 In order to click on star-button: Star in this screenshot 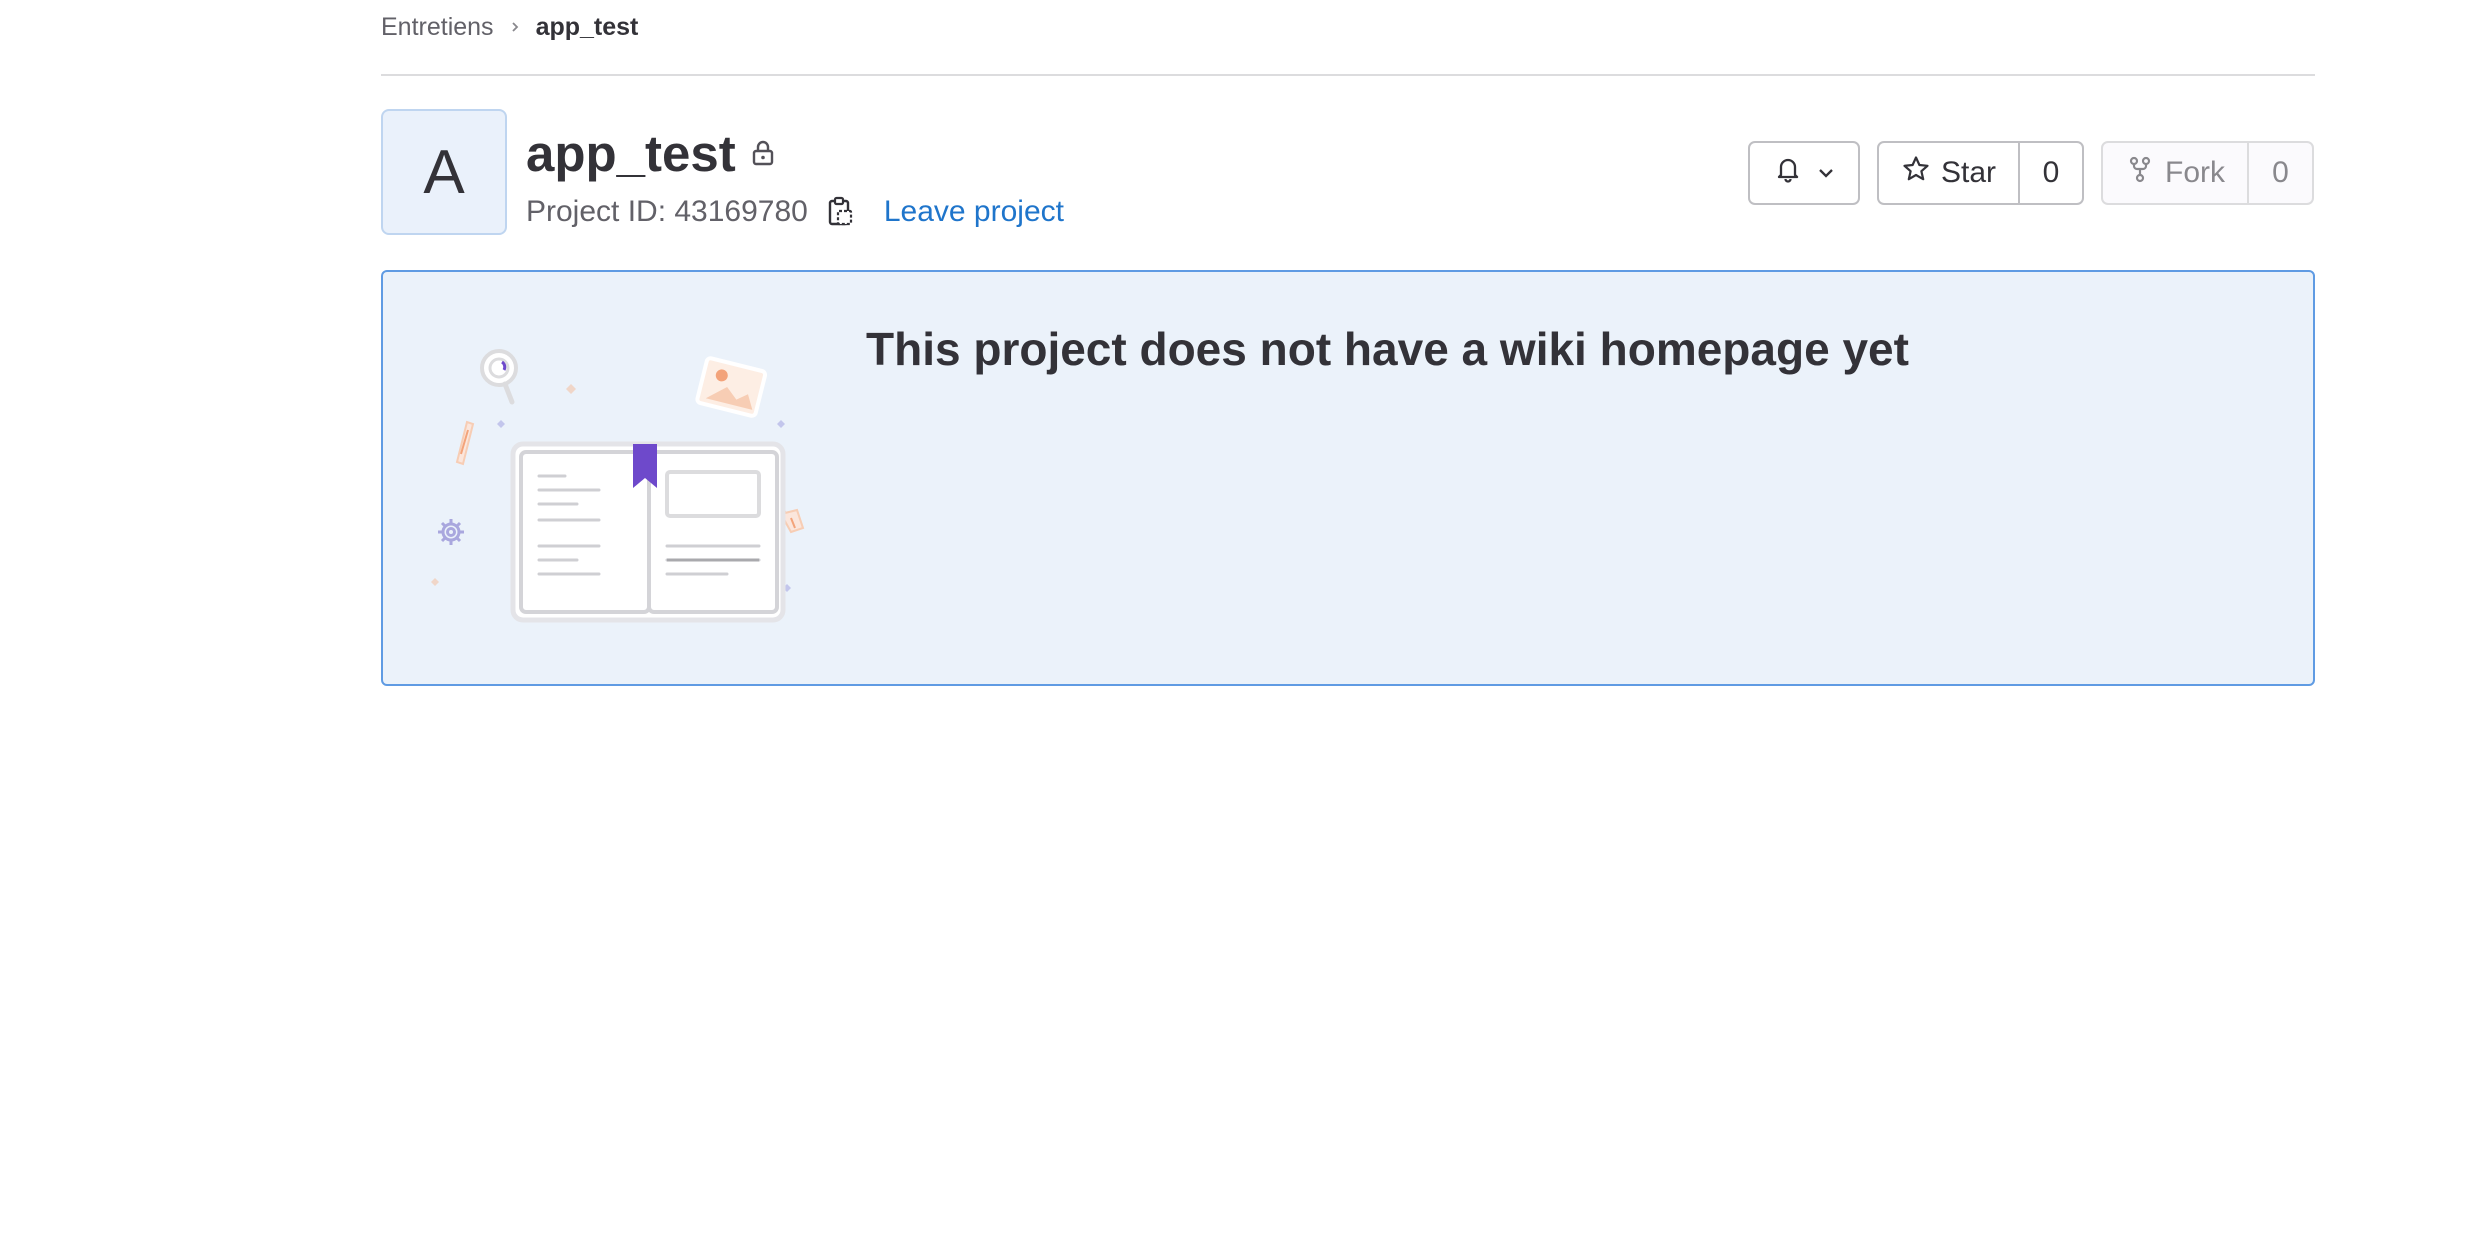, I will do `click(1948, 173)`.